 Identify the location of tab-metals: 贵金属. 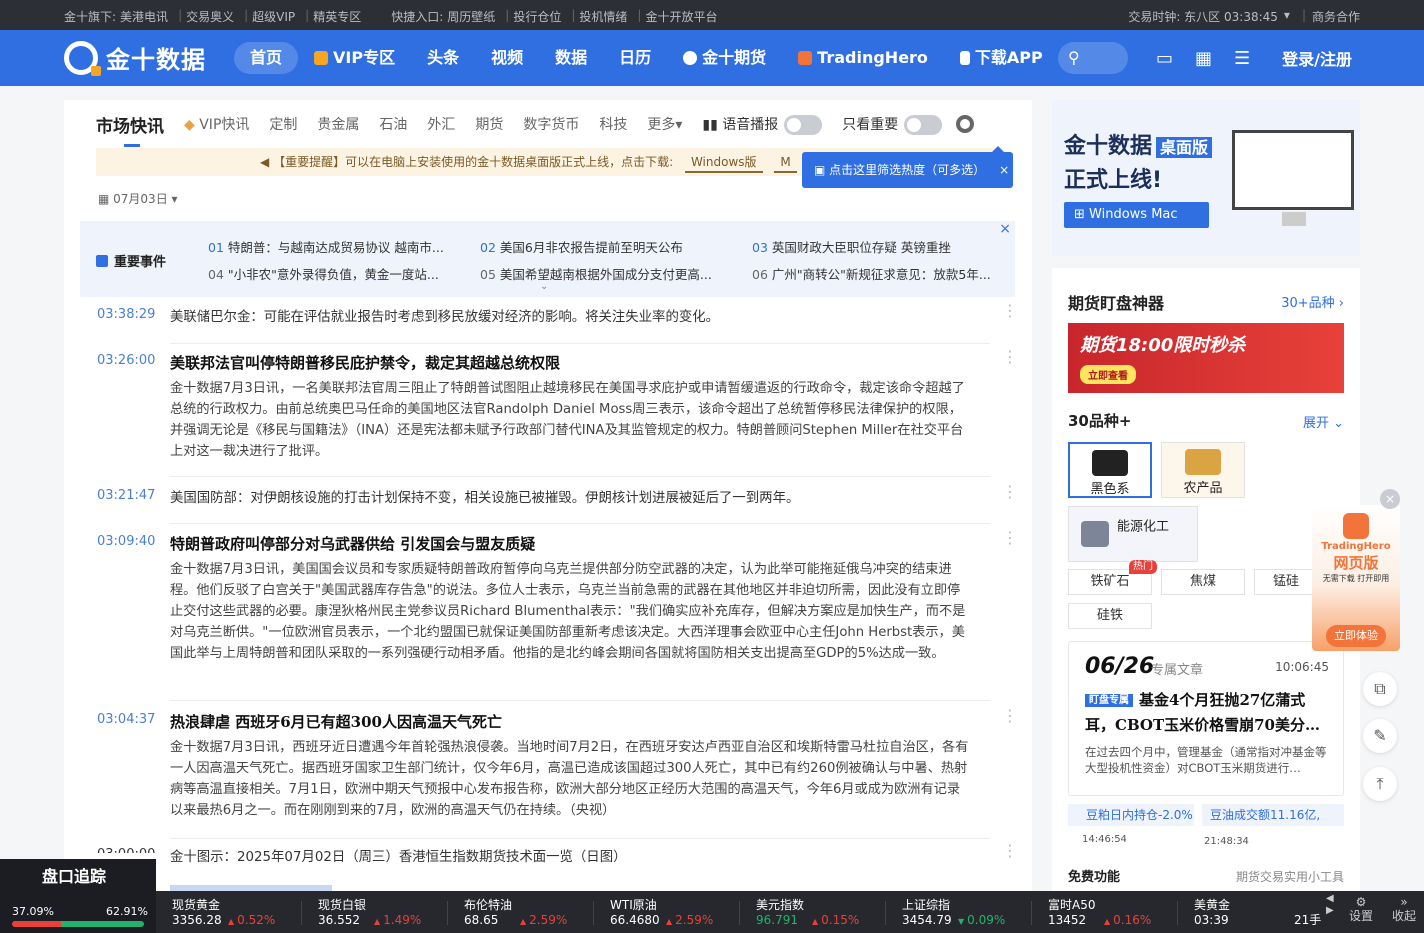
(338, 124).